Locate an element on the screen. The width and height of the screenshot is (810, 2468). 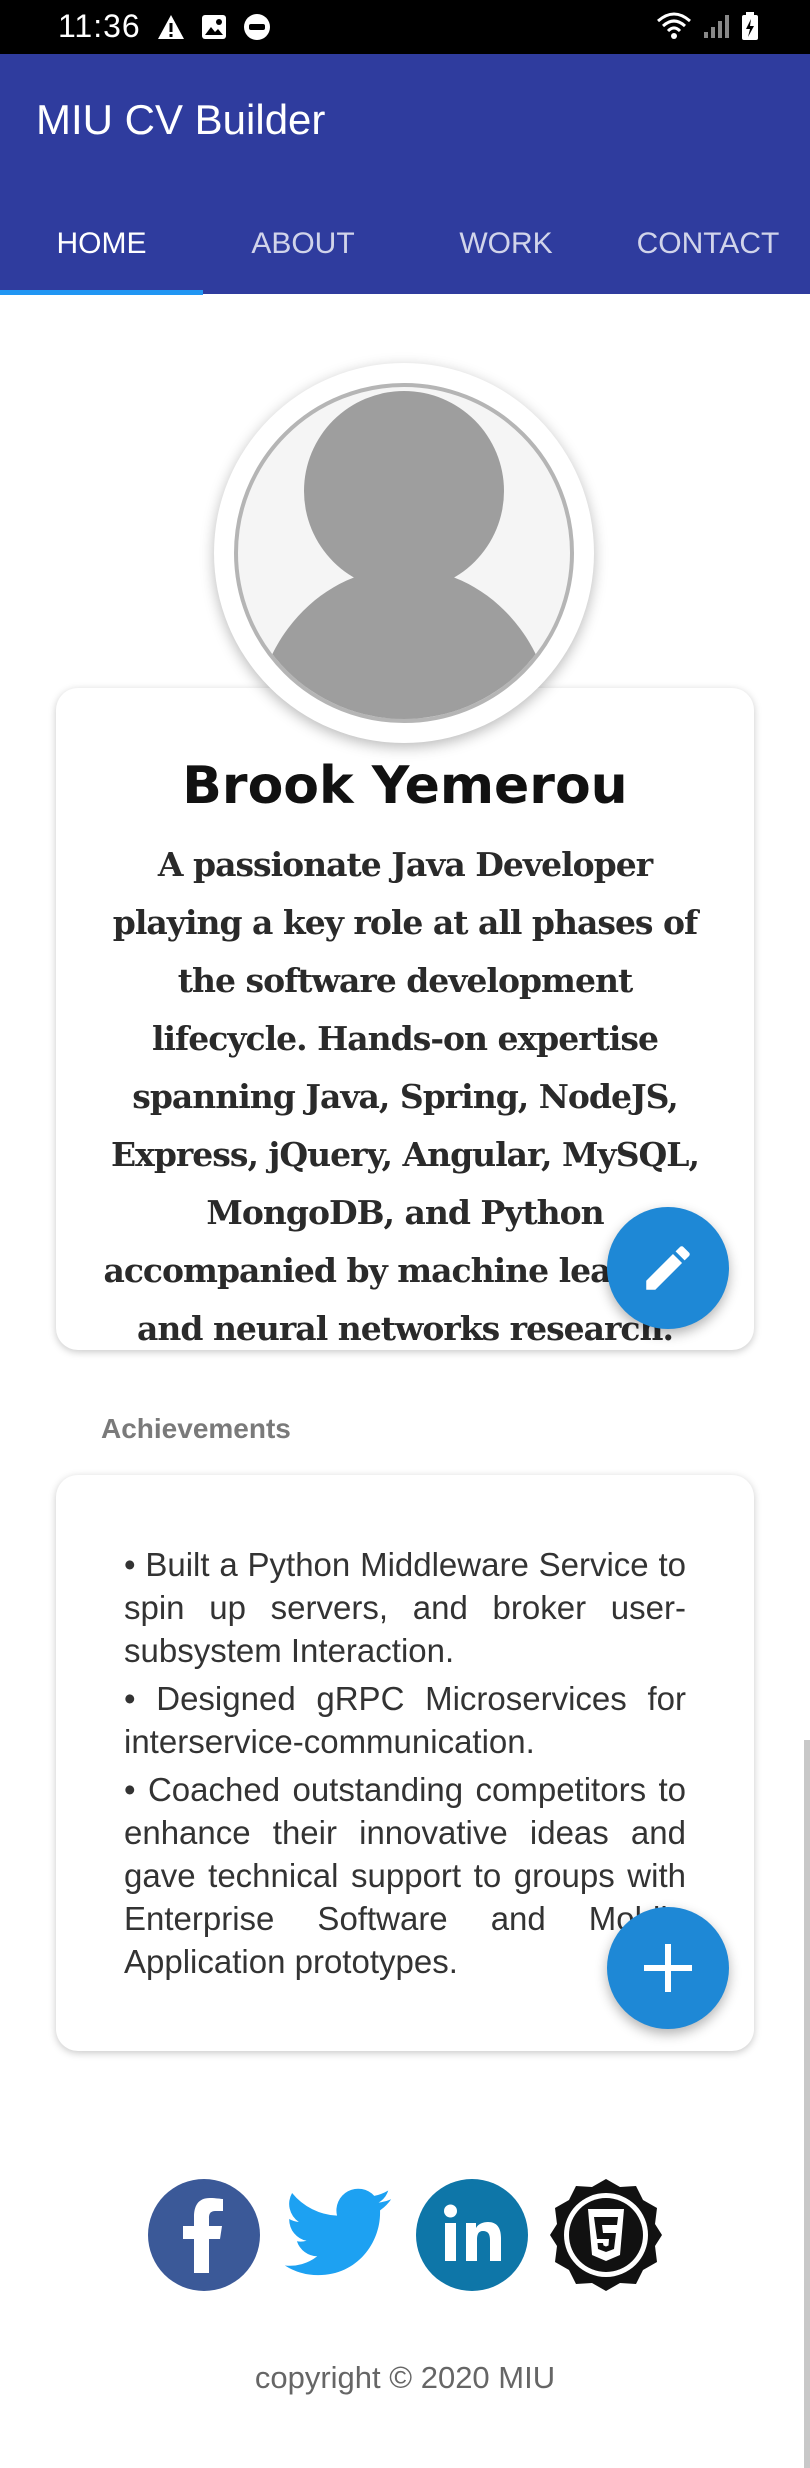
tab-indicator is located at coordinates (101, 292).